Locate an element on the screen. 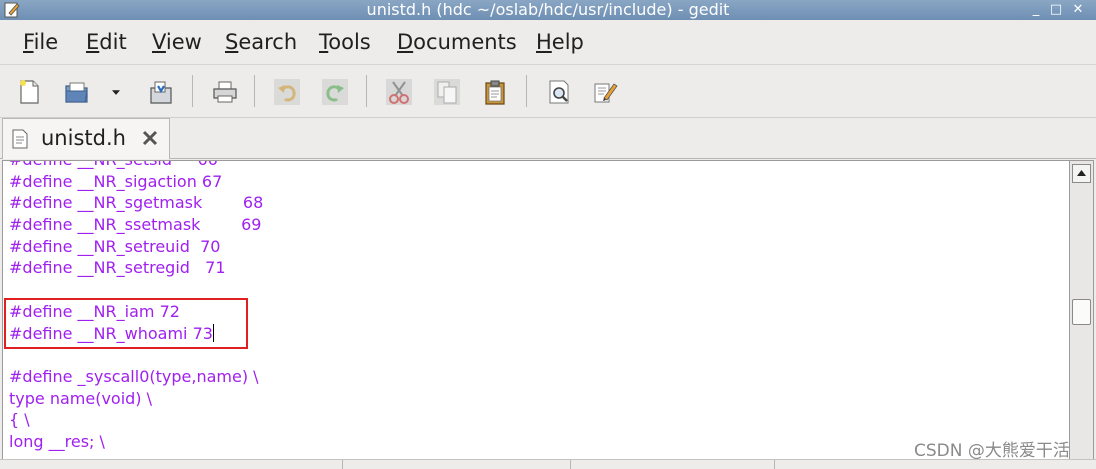 This screenshot has height=469, width=1096. code-line: { \ is located at coordinates (19, 420).